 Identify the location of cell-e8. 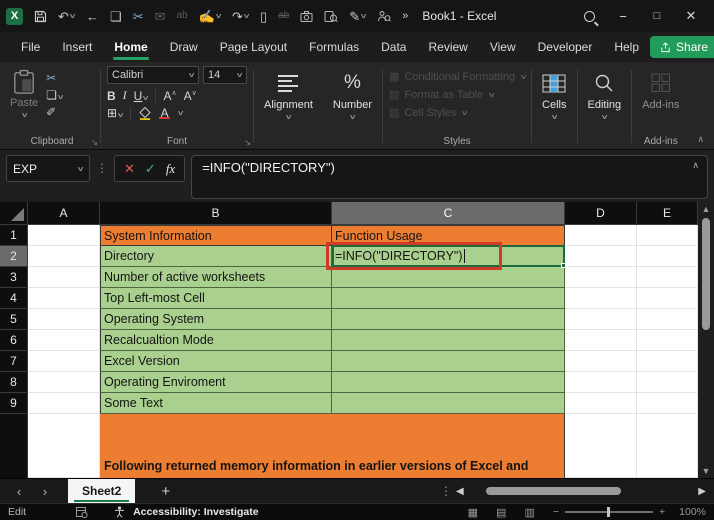
(667, 382).